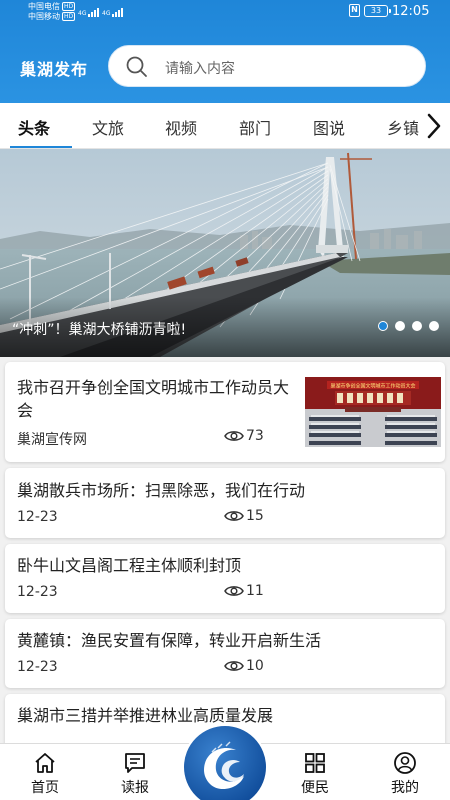 Image resolution: width=450 pixels, height=800 pixels. Describe the element at coordinates (315, 788) in the screenshot. I see `nav-services-label: 便民` at that location.